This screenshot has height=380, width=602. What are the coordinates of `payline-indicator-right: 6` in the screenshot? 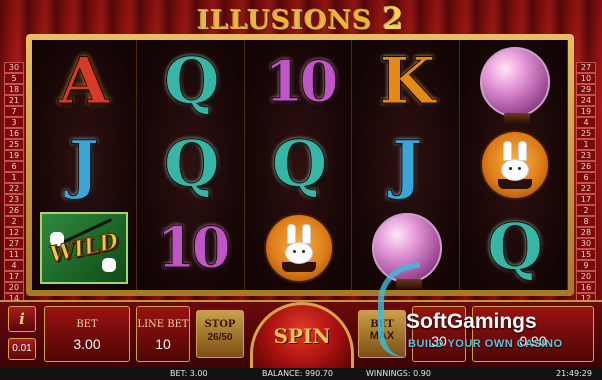 It's located at (586, 177).